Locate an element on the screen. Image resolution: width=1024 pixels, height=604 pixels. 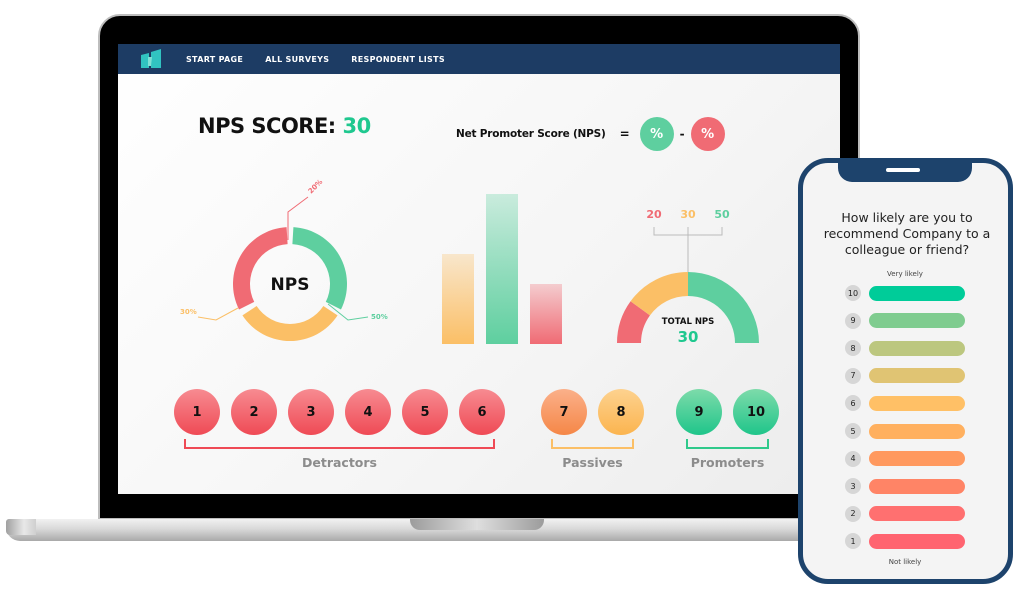
gauge-value-label: 20 is located at coordinates (654, 214).